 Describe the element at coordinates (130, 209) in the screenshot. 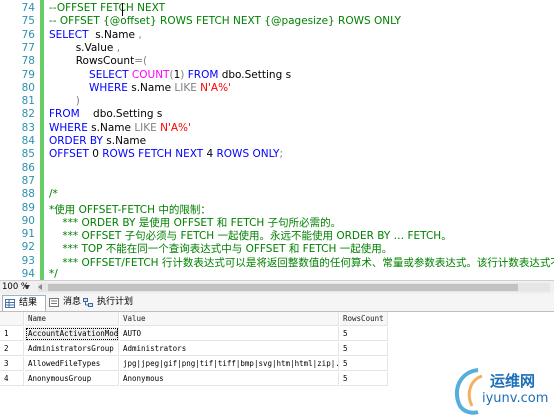

I see `code-token: *使用 OFFSET-FETCH 中的限制：` at that location.